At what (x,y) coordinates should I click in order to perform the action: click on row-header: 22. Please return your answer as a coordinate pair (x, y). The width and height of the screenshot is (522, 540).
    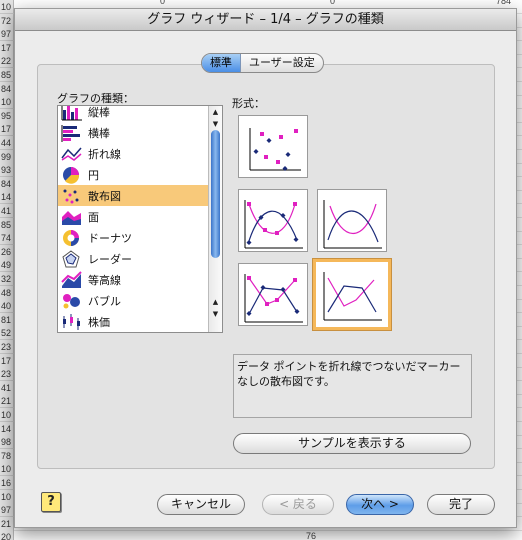
    Looking at the image, I should click on (7, 61).